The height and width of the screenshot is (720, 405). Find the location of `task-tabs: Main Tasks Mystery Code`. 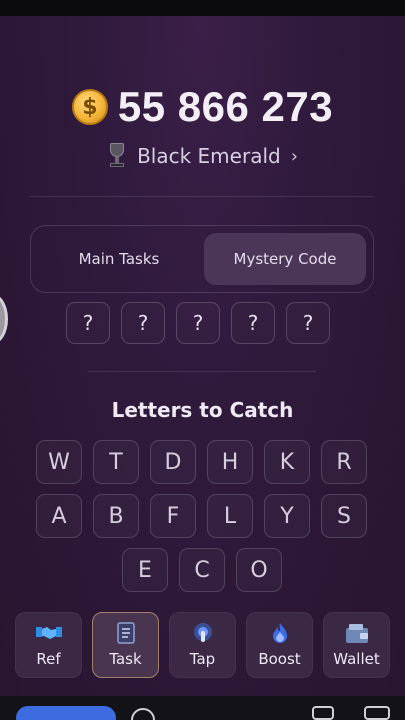

task-tabs: Main Tasks Mystery Code is located at coordinates (202, 259).